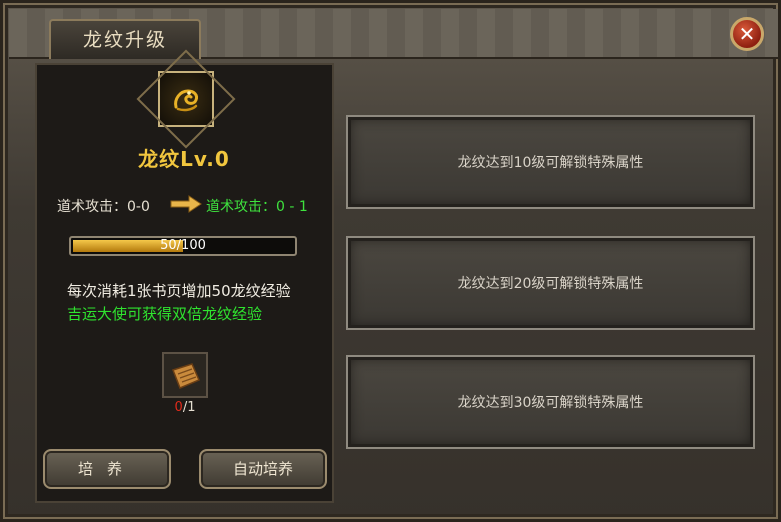 The width and height of the screenshot is (781, 522). I want to click on unlock-slot-30: 龙纹达到30级可解锁特殊属性, so click(550, 402).